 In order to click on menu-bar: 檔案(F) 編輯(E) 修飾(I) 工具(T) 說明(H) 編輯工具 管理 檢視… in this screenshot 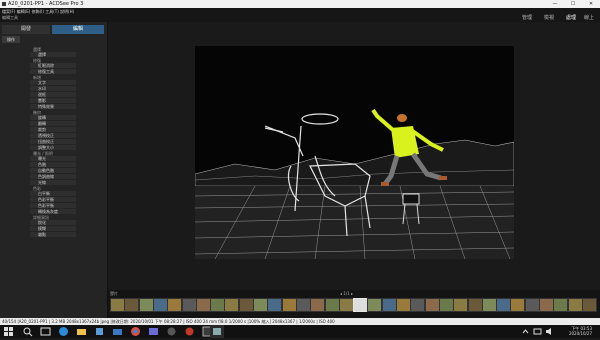, I will do `click(300, 15)`.